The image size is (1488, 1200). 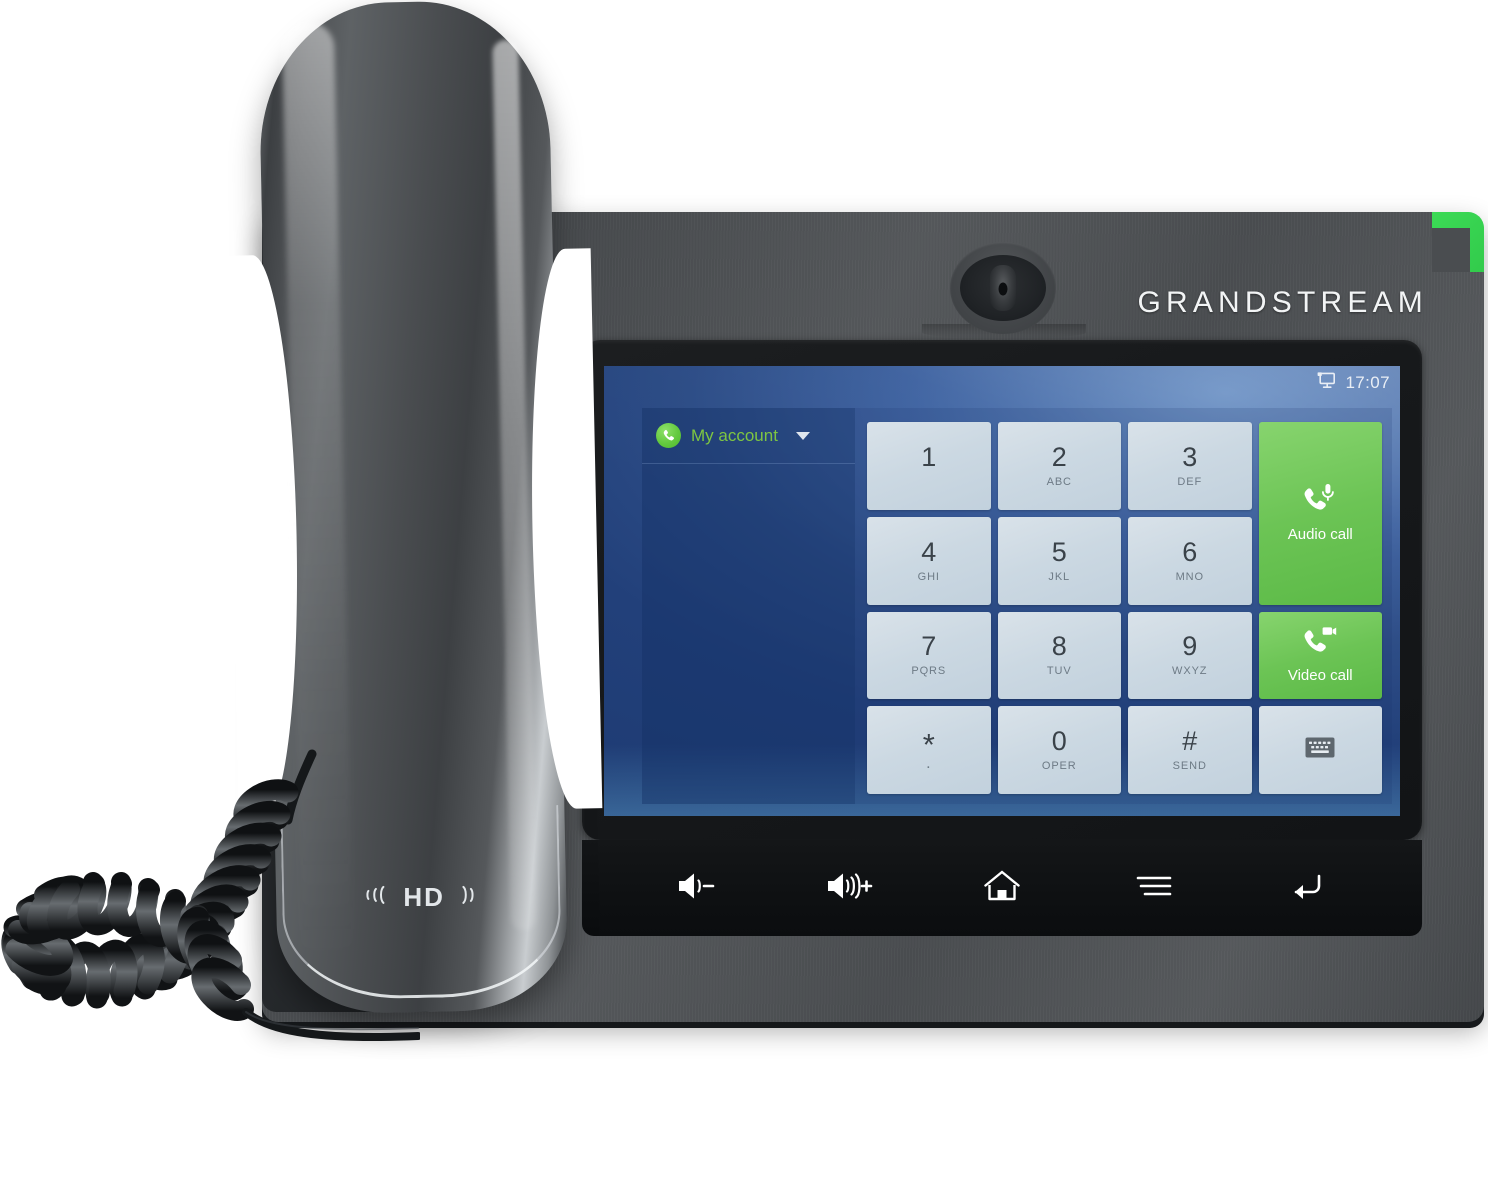 I want to click on green-corner-accent, so click(x=1458, y=242).